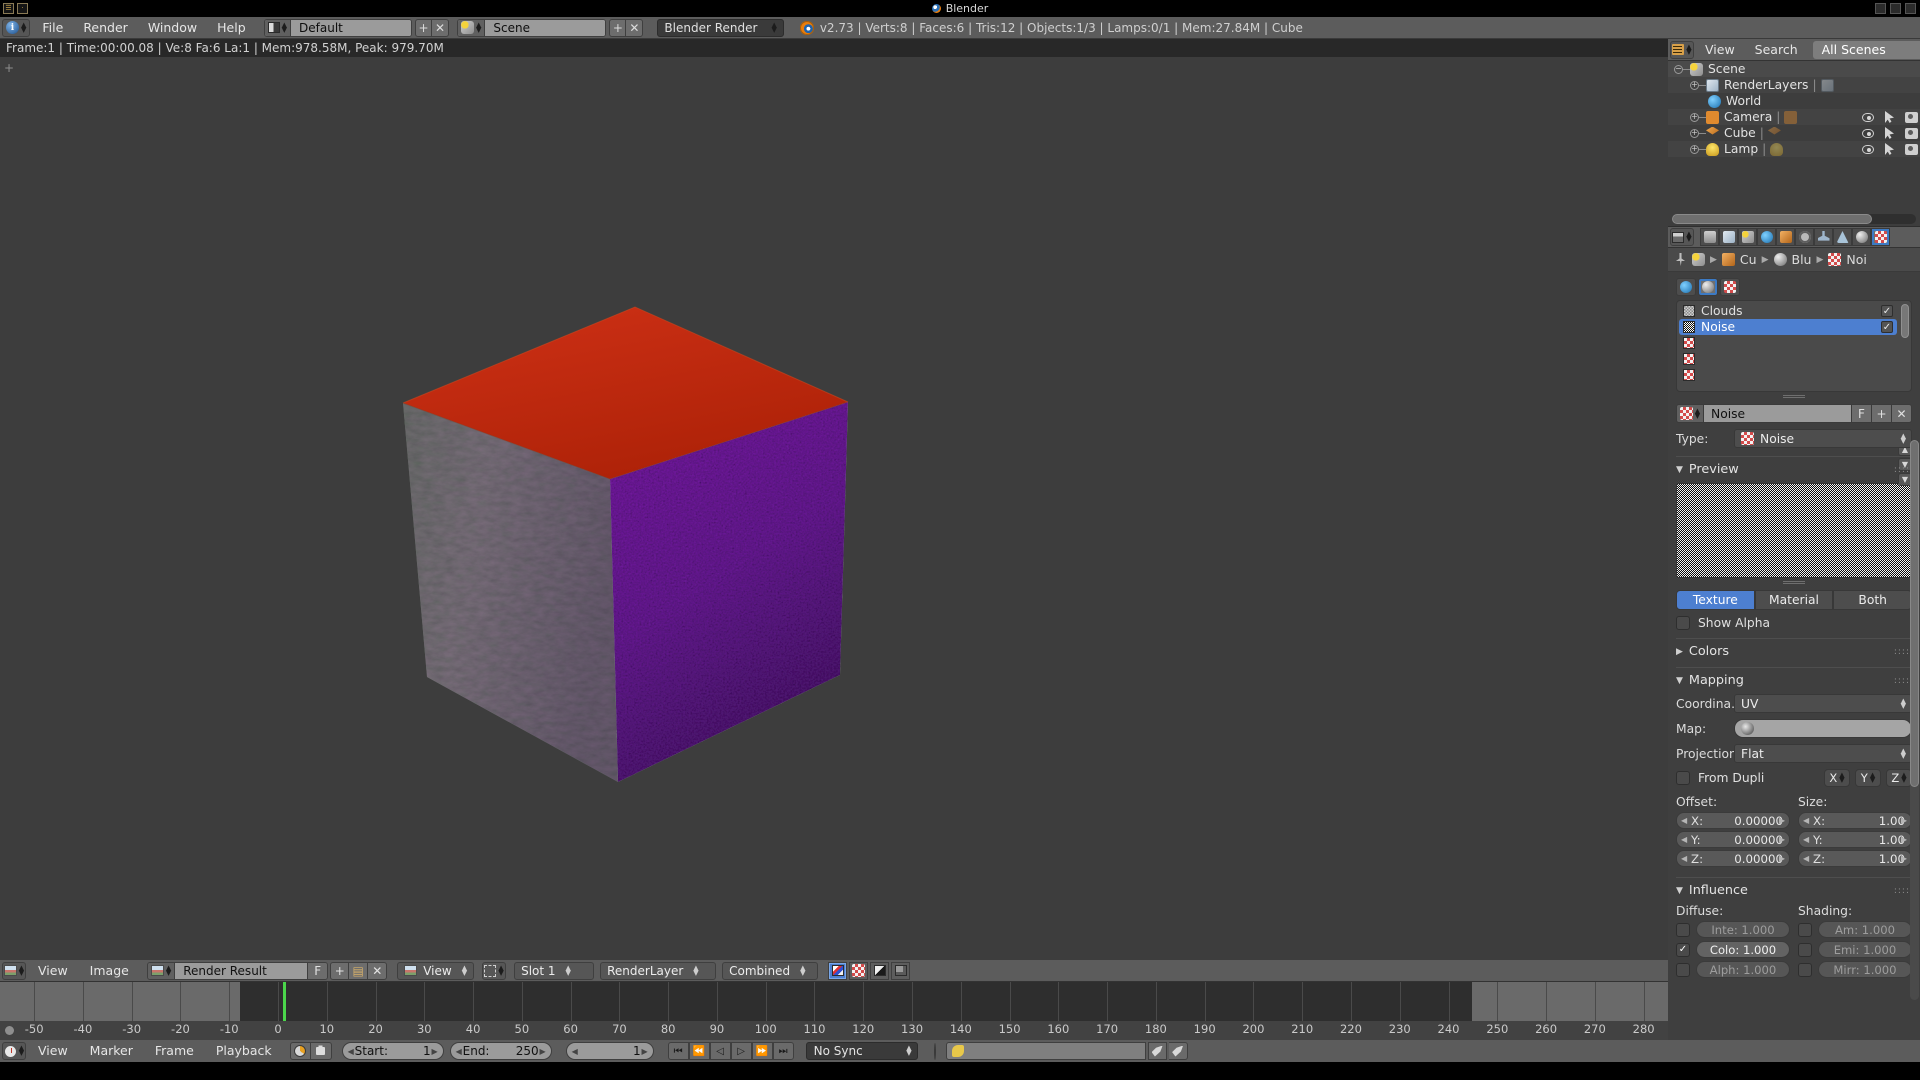  What do you see at coordinates (1682, 49) in the screenshot?
I see `editor-type-selector-outliner: ▲ ▼` at bounding box center [1682, 49].